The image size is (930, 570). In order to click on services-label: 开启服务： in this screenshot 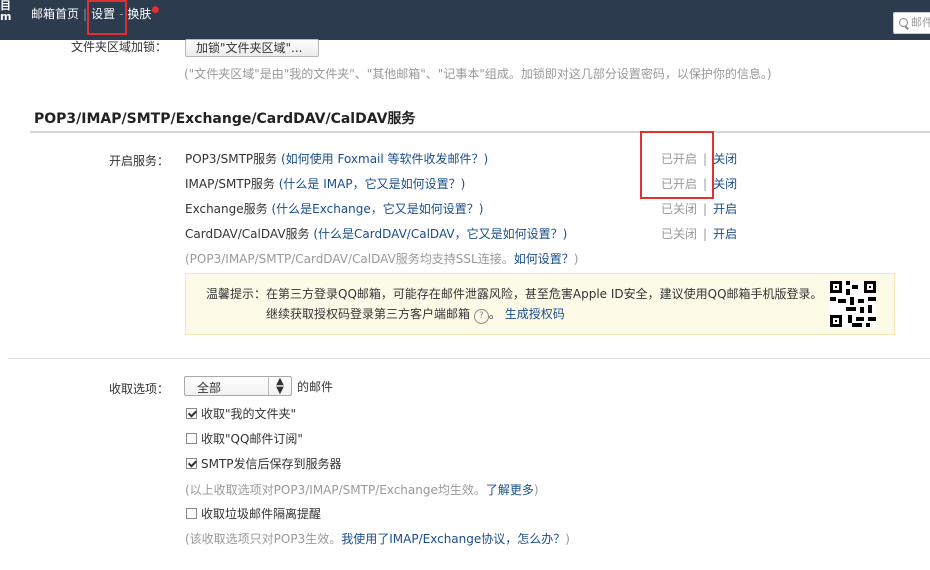, I will do `click(139, 161)`.